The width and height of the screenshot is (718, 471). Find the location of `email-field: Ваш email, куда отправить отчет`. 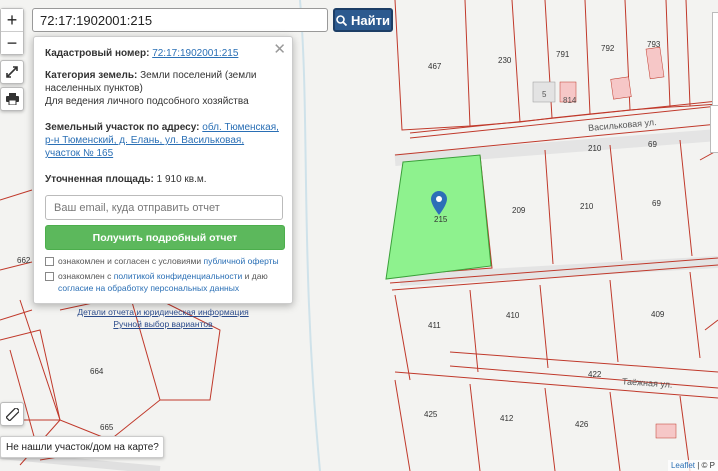

email-field: Ваш email, куда отправить отчет is located at coordinates (164, 207).